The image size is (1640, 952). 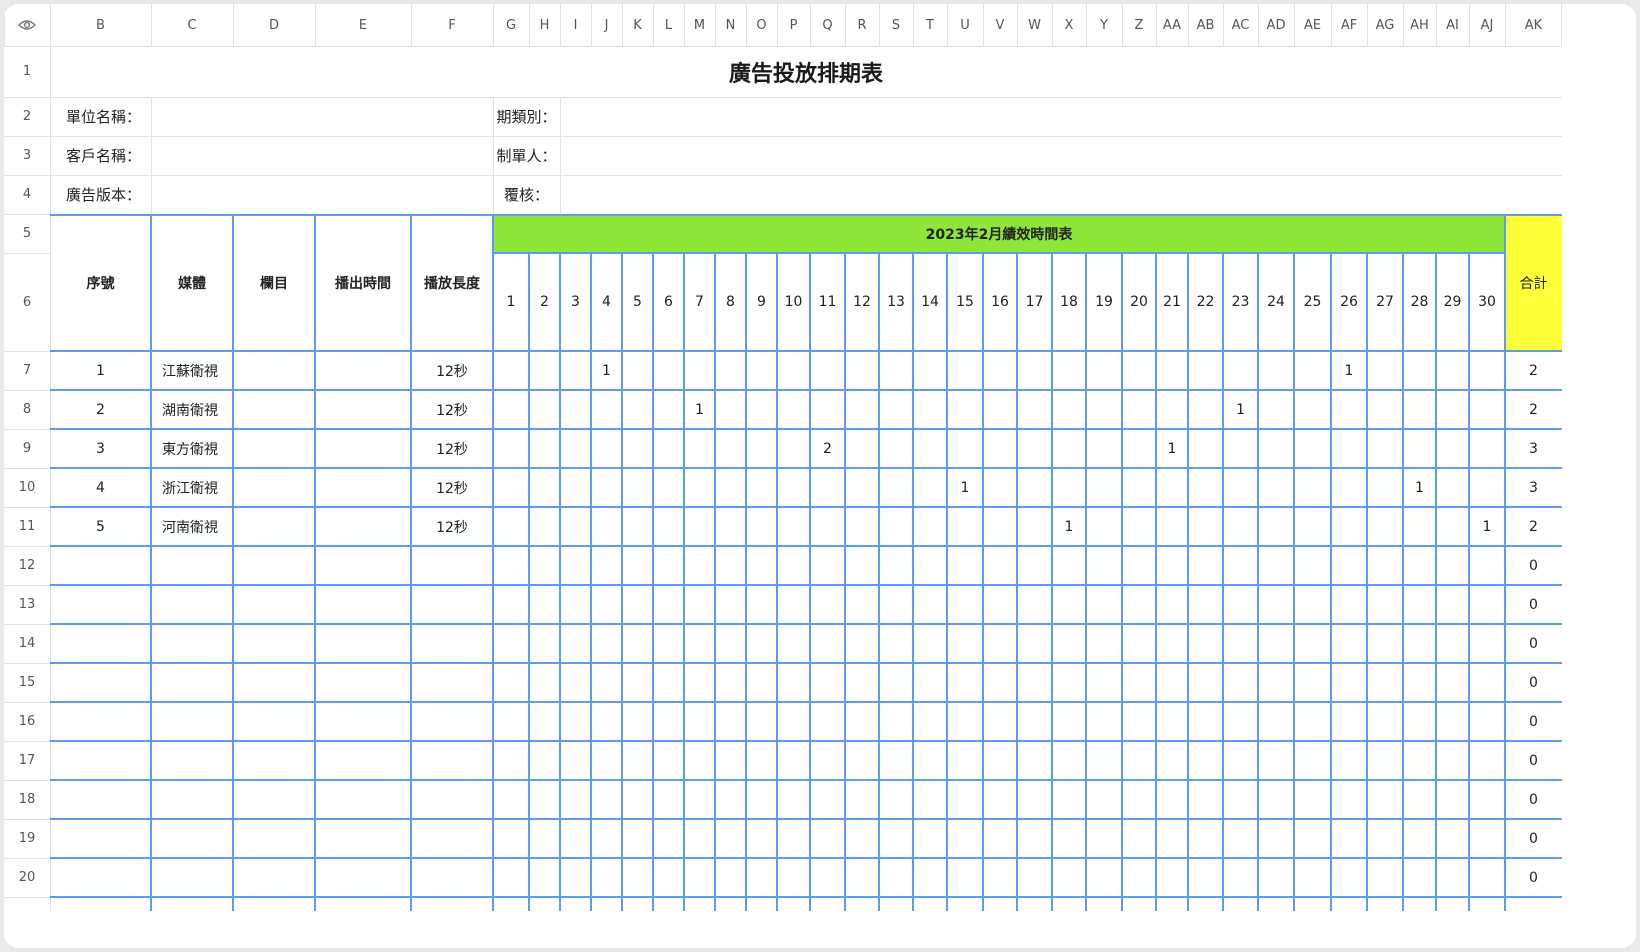 I want to click on media-cell: 東方衛視, so click(x=192, y=448).